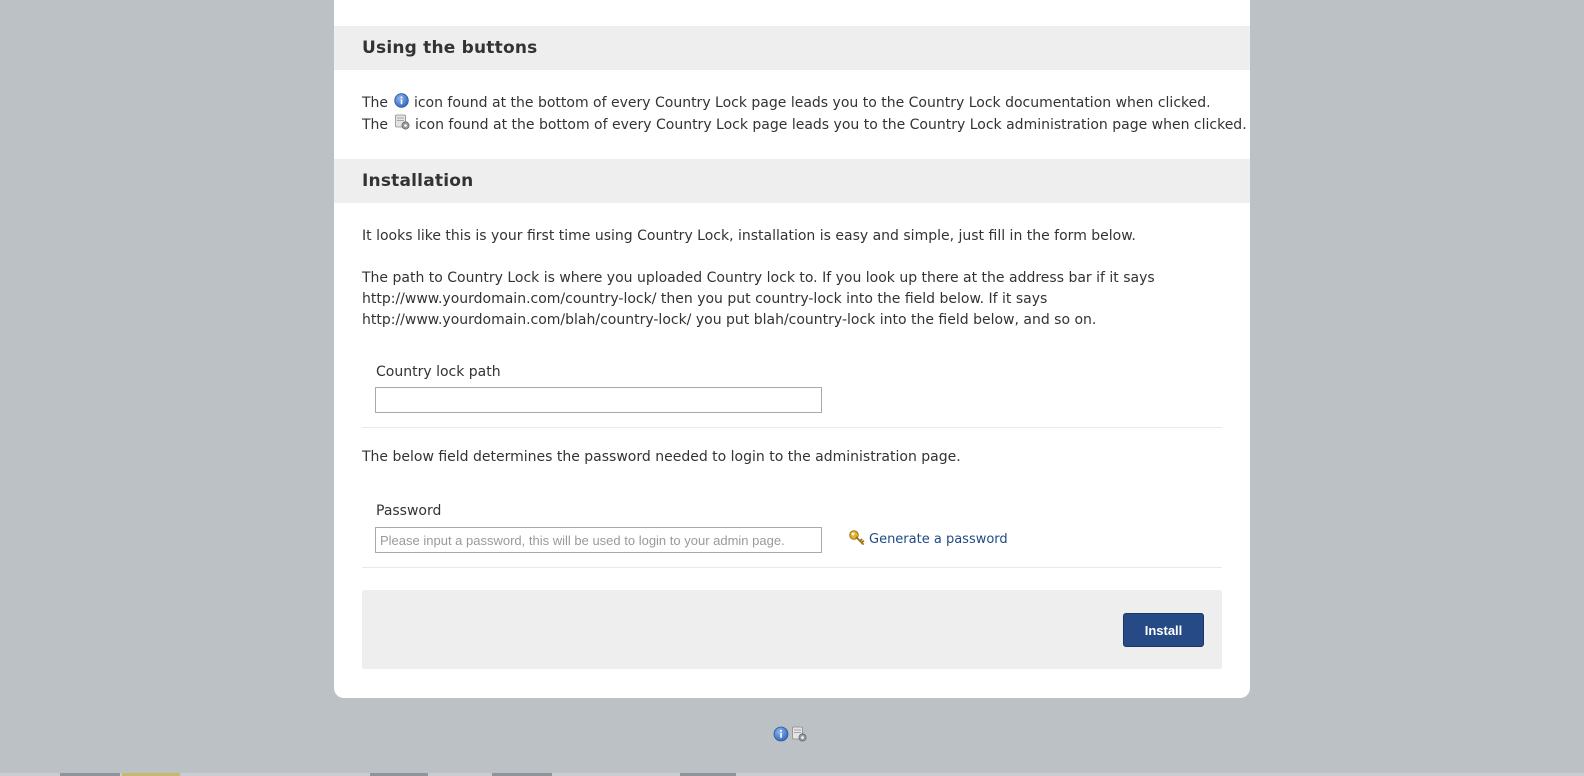 Image resolution: width=1584 pixels, height=776 pixels. I want to click on info-icon, so click(401, 104).